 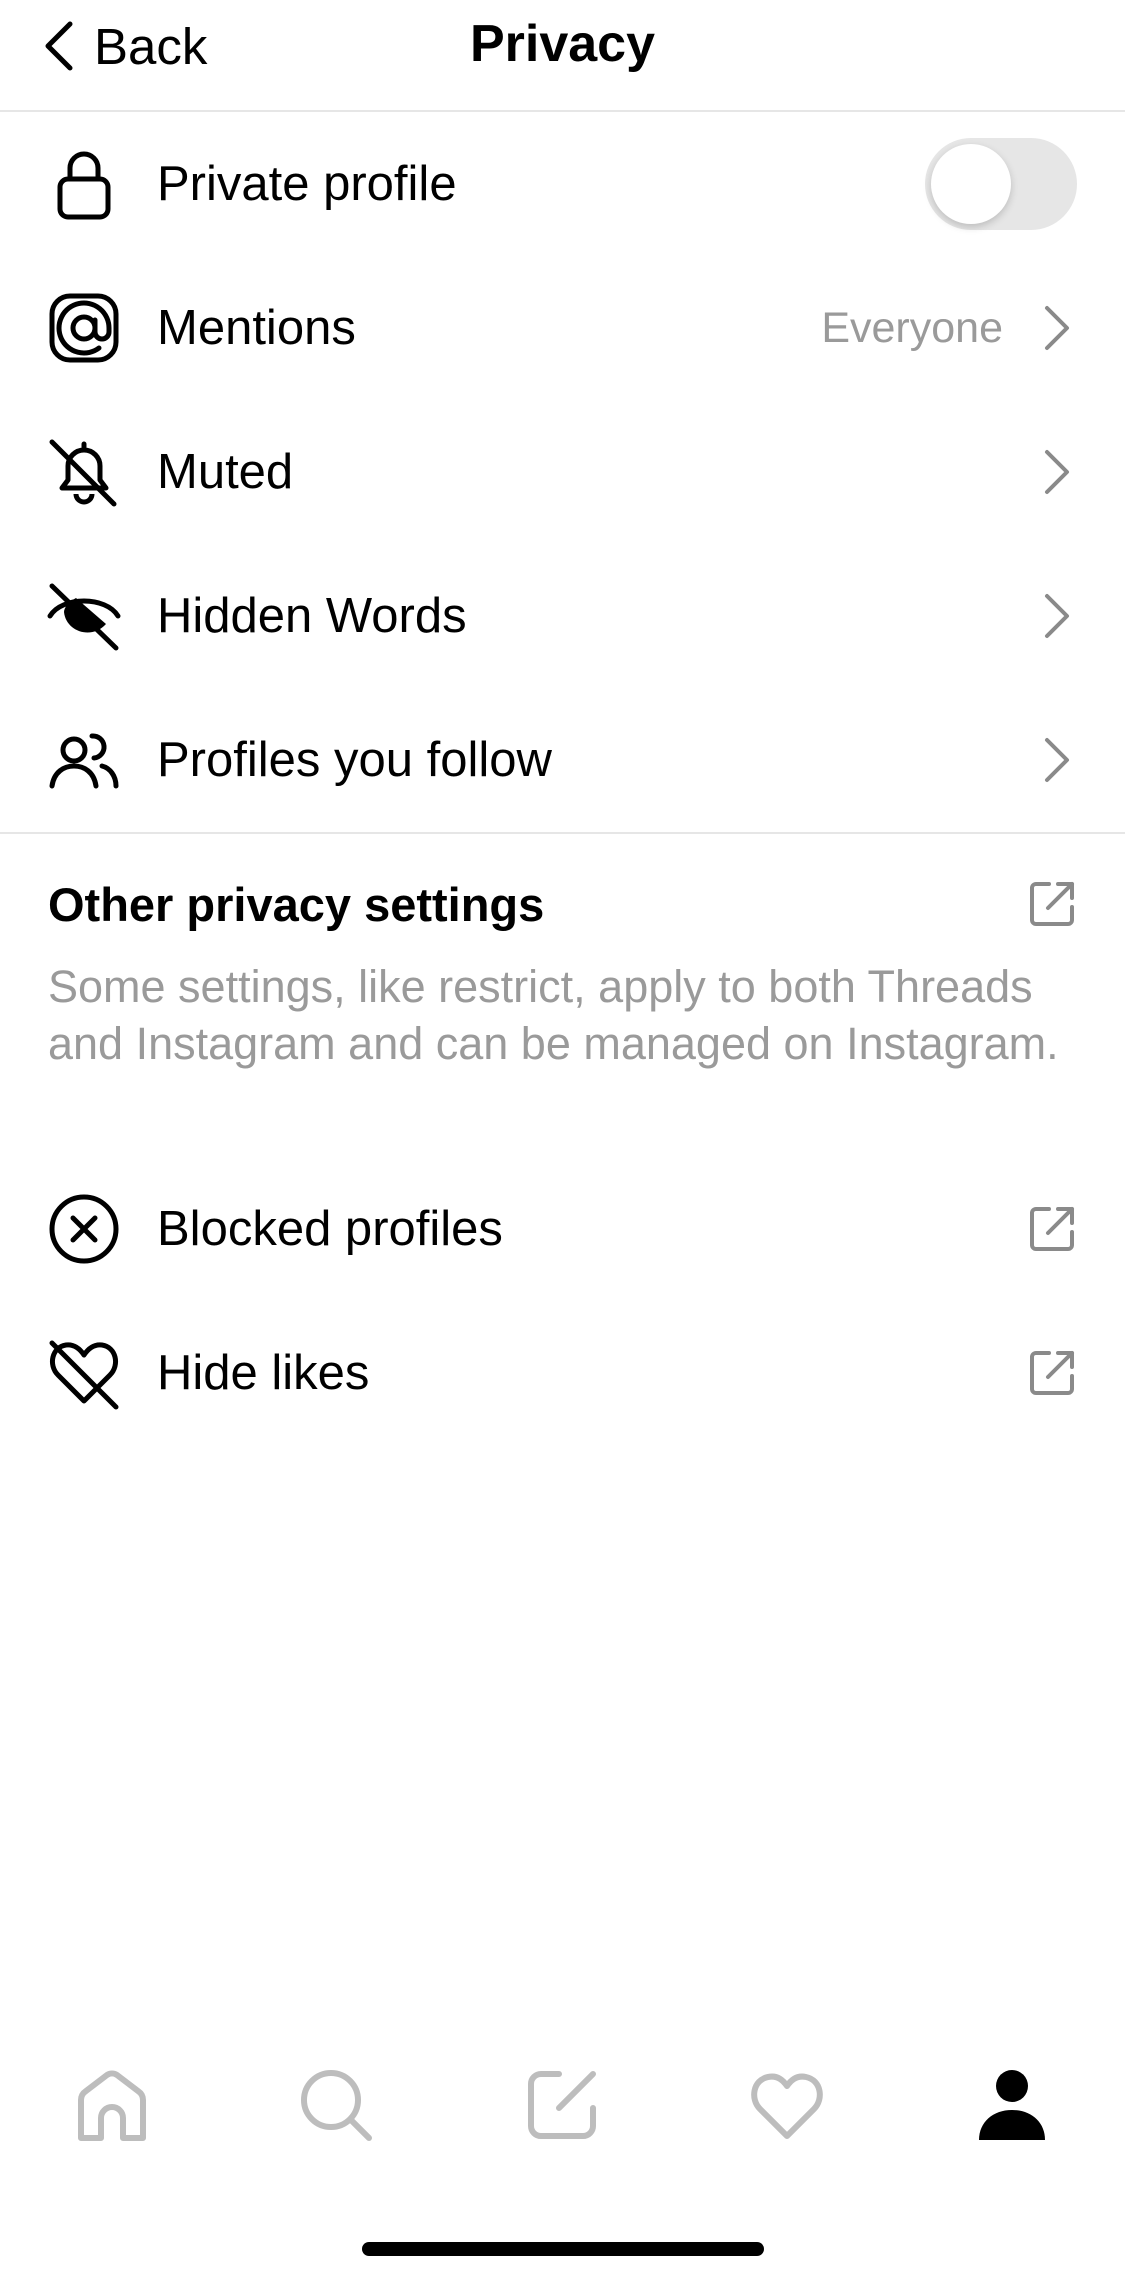 I want to click on tab-compose, so click(x=562, y=2105).